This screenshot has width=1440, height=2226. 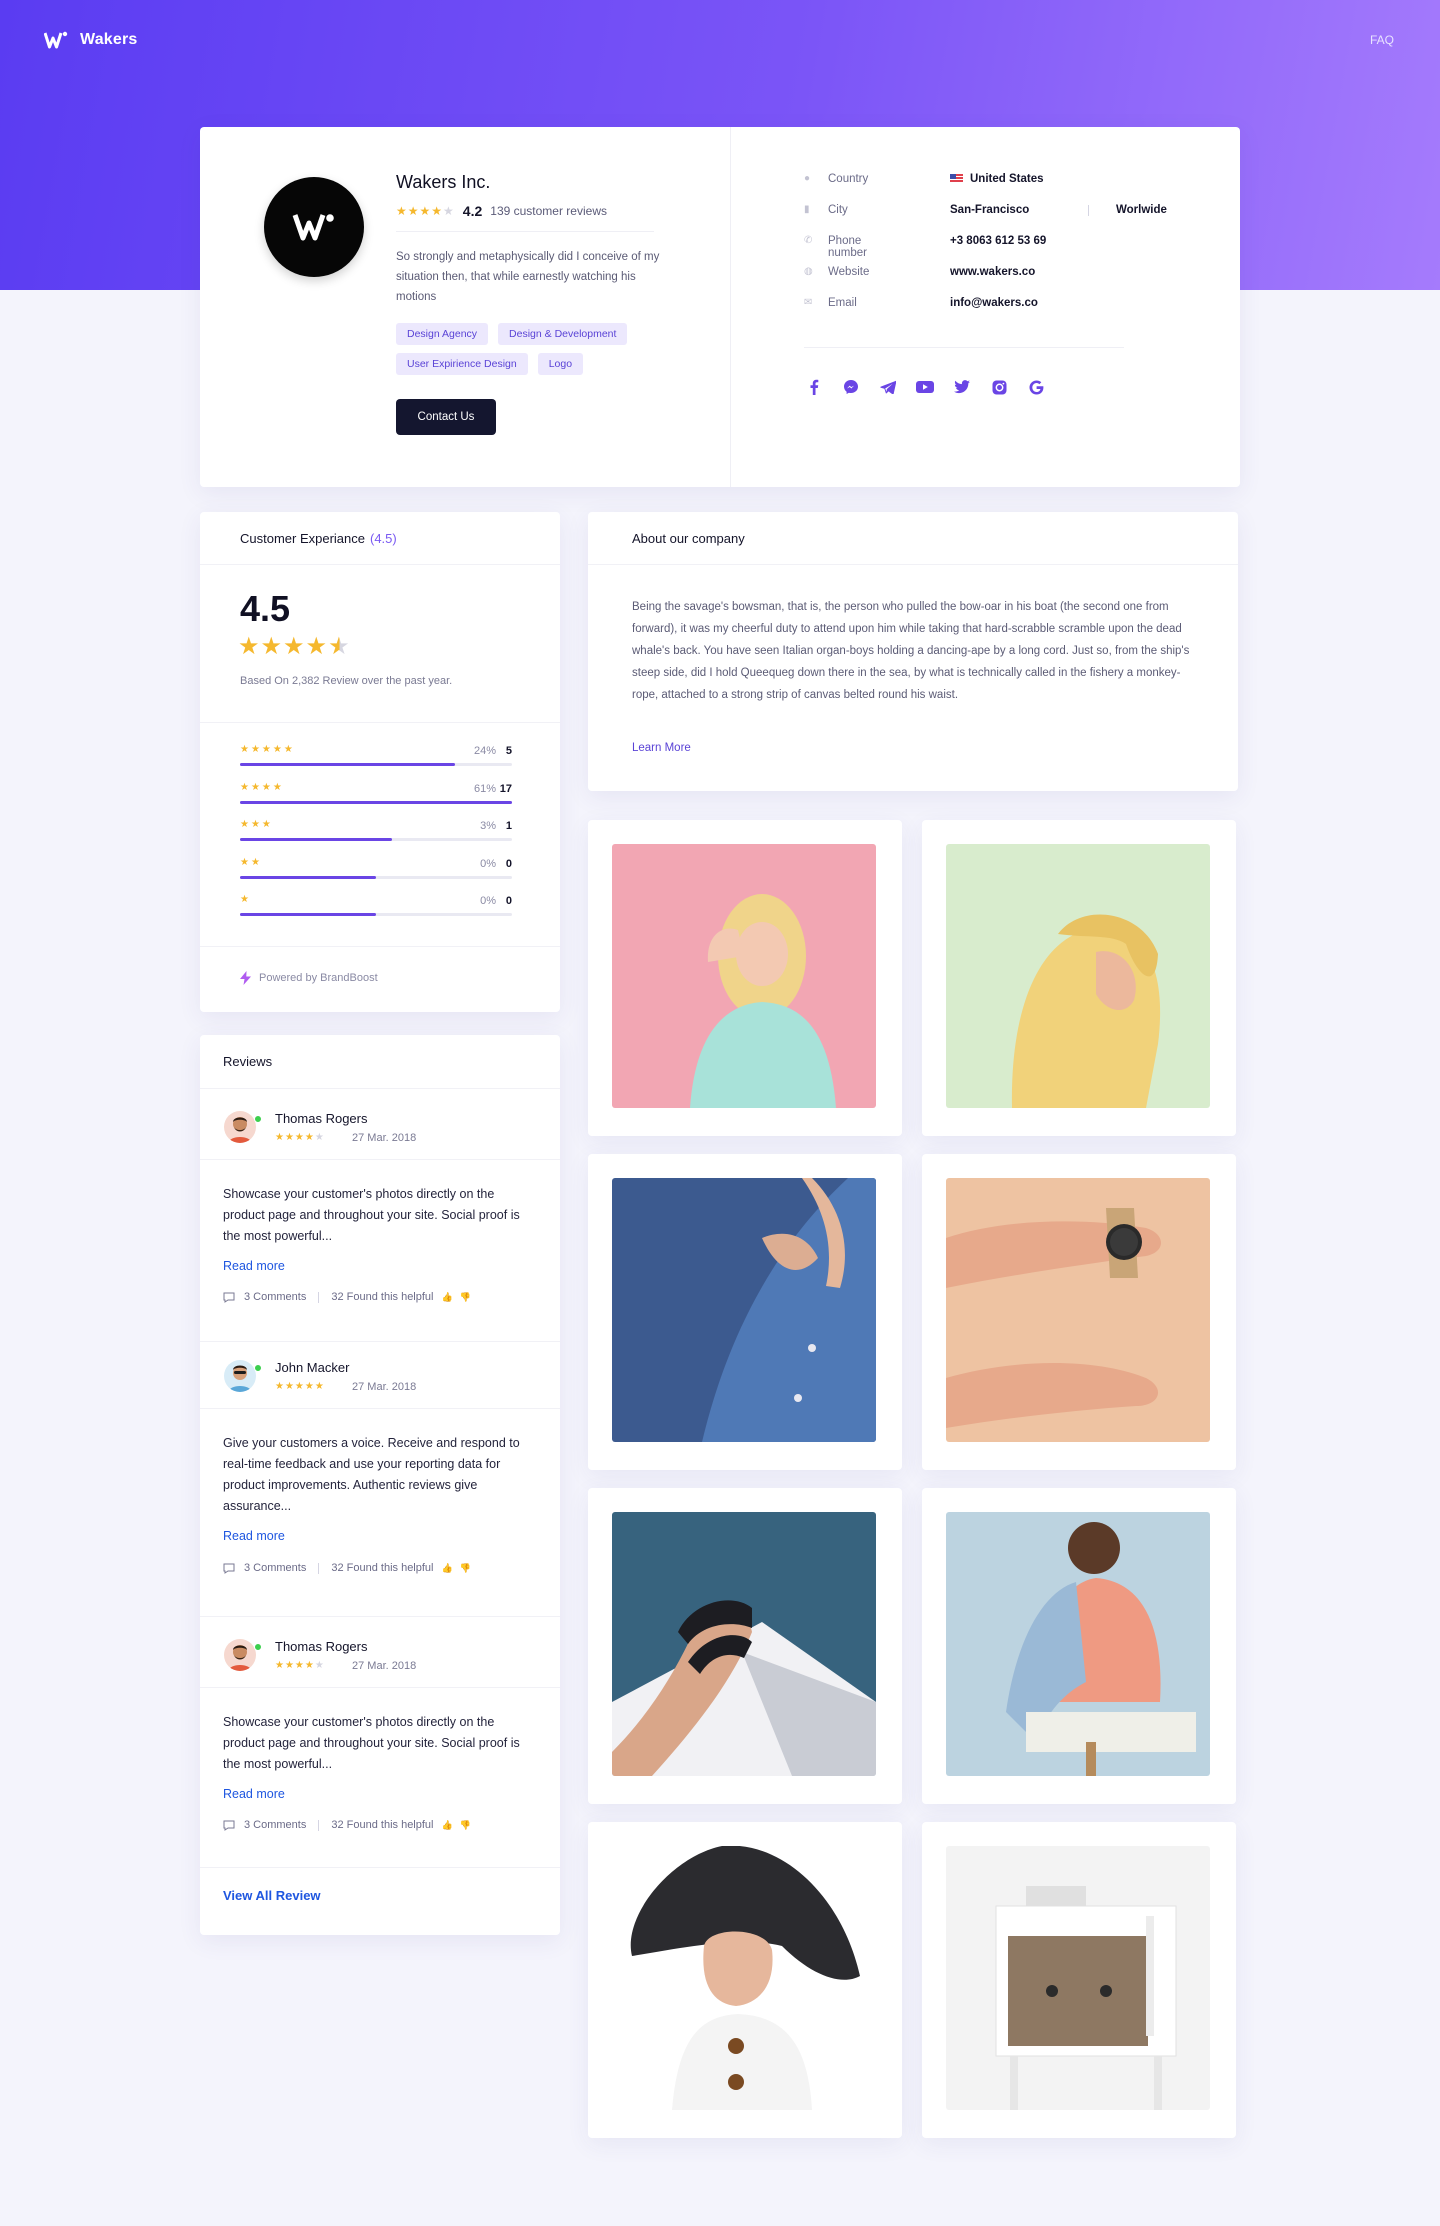 I want to click on view-all-reviews-link: View All Review, so click(x=272, y=1895).